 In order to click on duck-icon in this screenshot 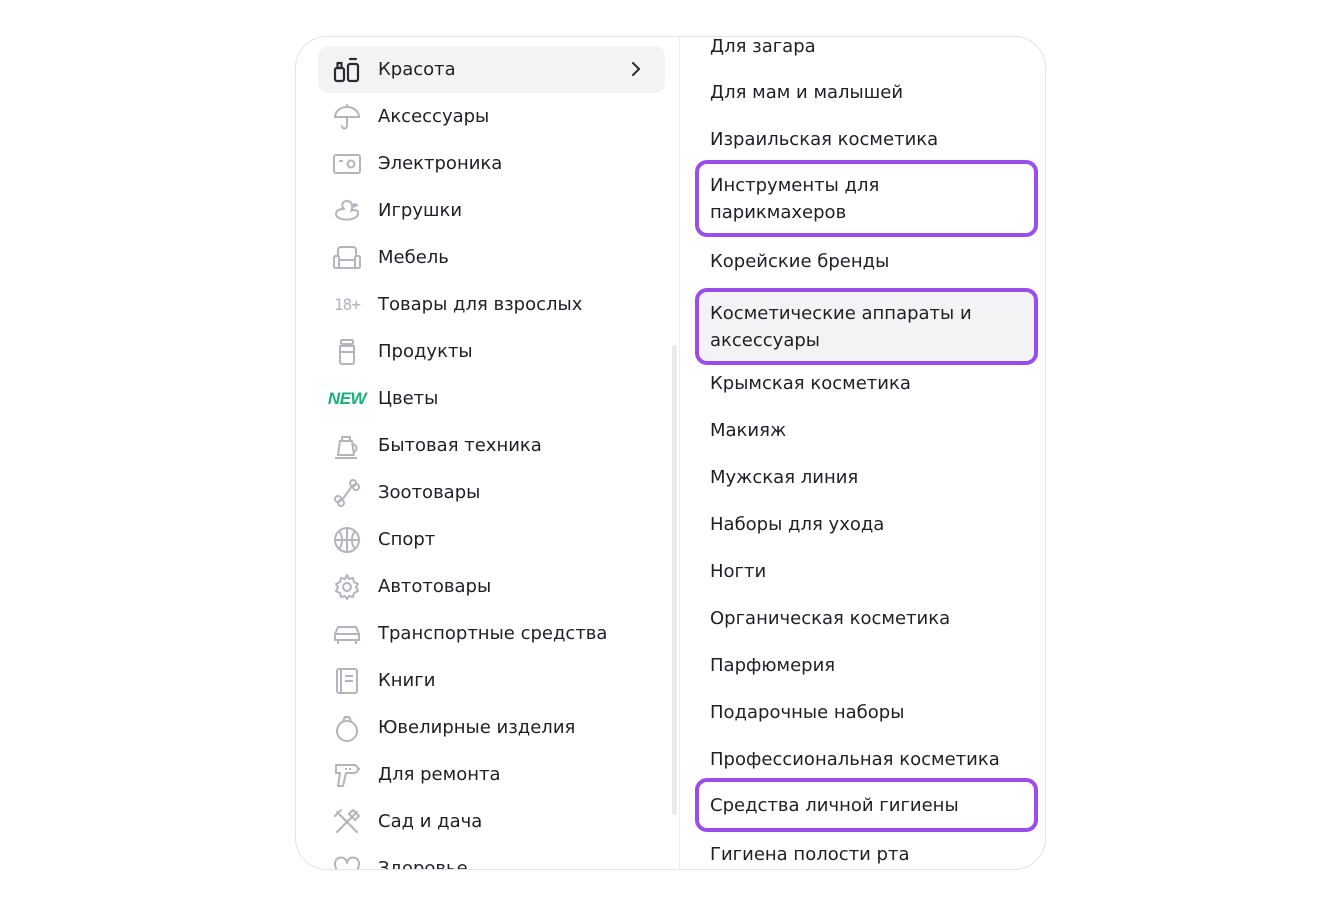, I will do `click(347, 211)`.